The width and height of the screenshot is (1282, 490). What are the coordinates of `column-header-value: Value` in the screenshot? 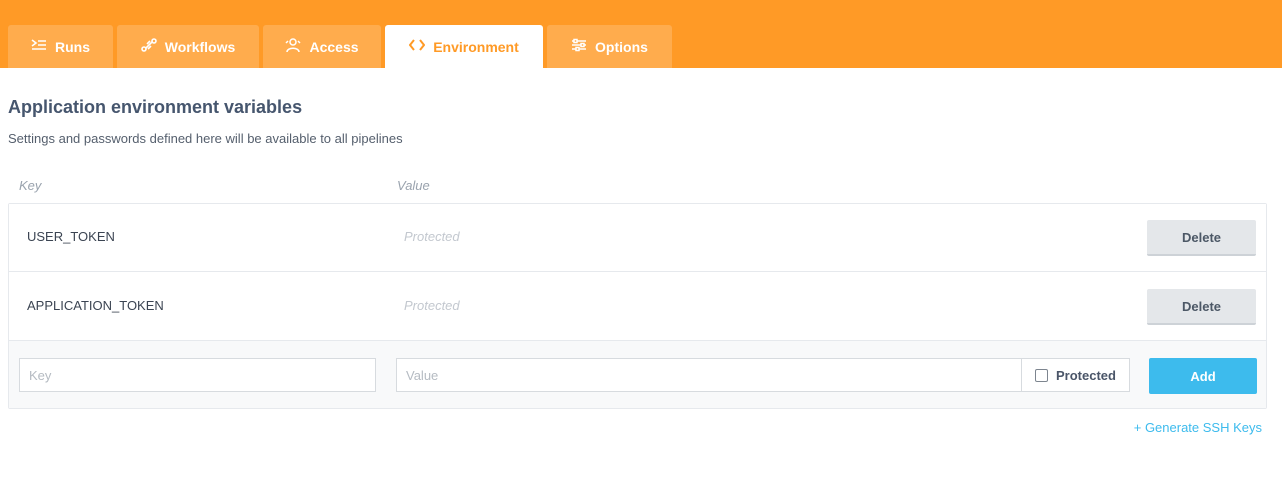 It's located at (413, 185).